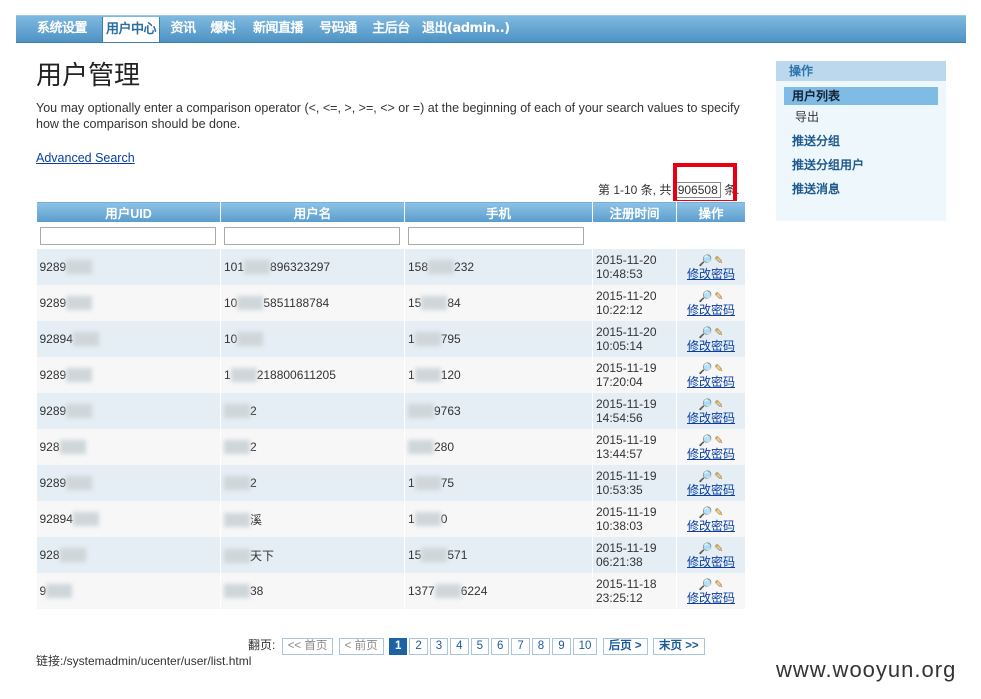 This screenshot has height=699, width=981. What do you see at coordinates (312, 267) in the screenshot?
I see `username-cell: 101 896323297` at bounding box center [312, 267].